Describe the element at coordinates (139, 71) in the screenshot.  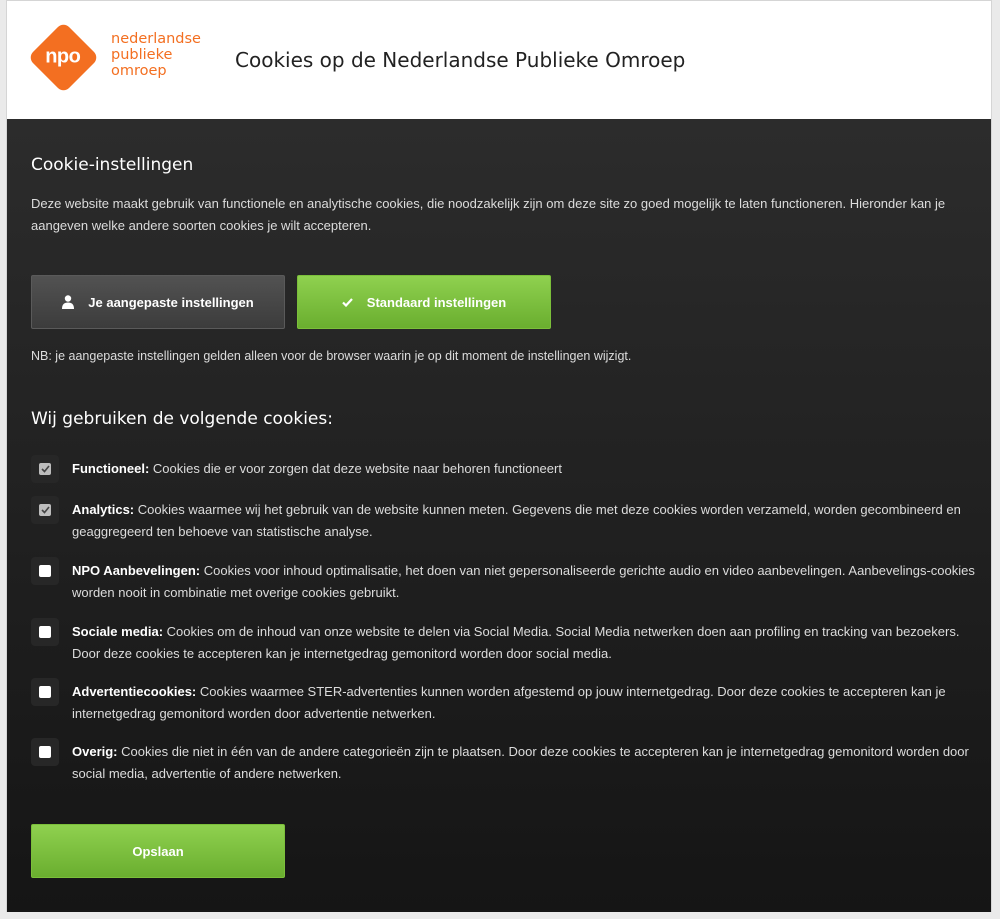
I see `logo-line: omroep` at that location.